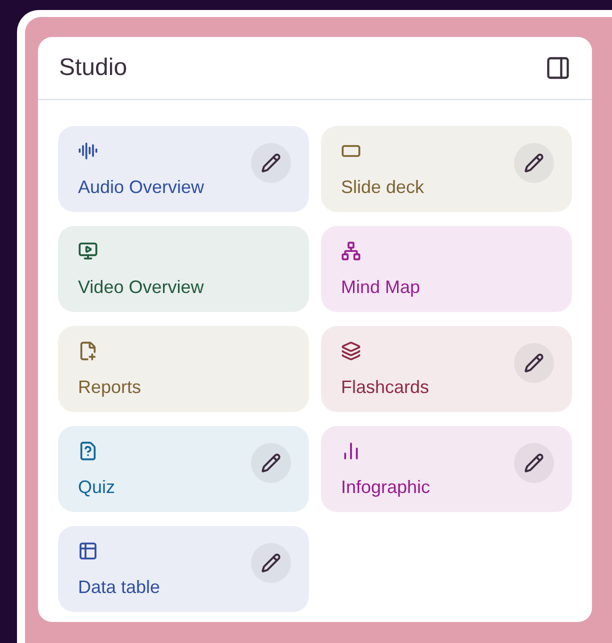 This screenshot has width=612, height=643. Describe the element at coordinates (446, 369) in the screenshot. I see `studio-tile: Flashcards` at that location.